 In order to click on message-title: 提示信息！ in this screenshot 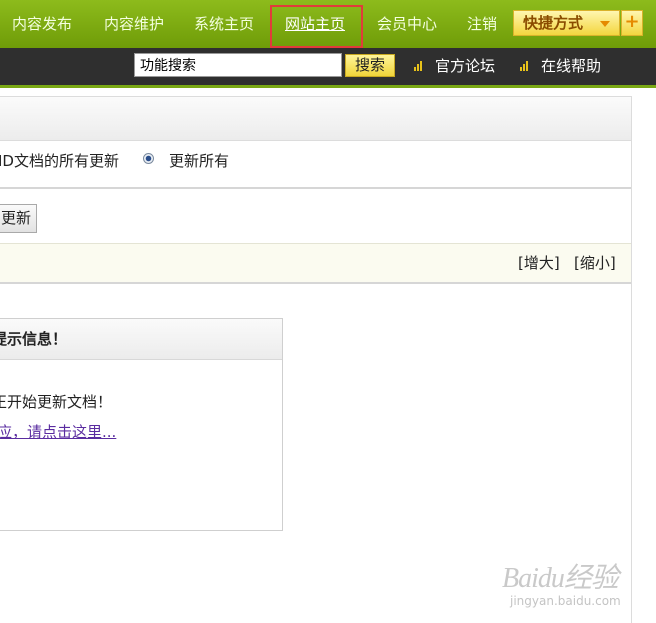, I will do `click(34, 339)`.